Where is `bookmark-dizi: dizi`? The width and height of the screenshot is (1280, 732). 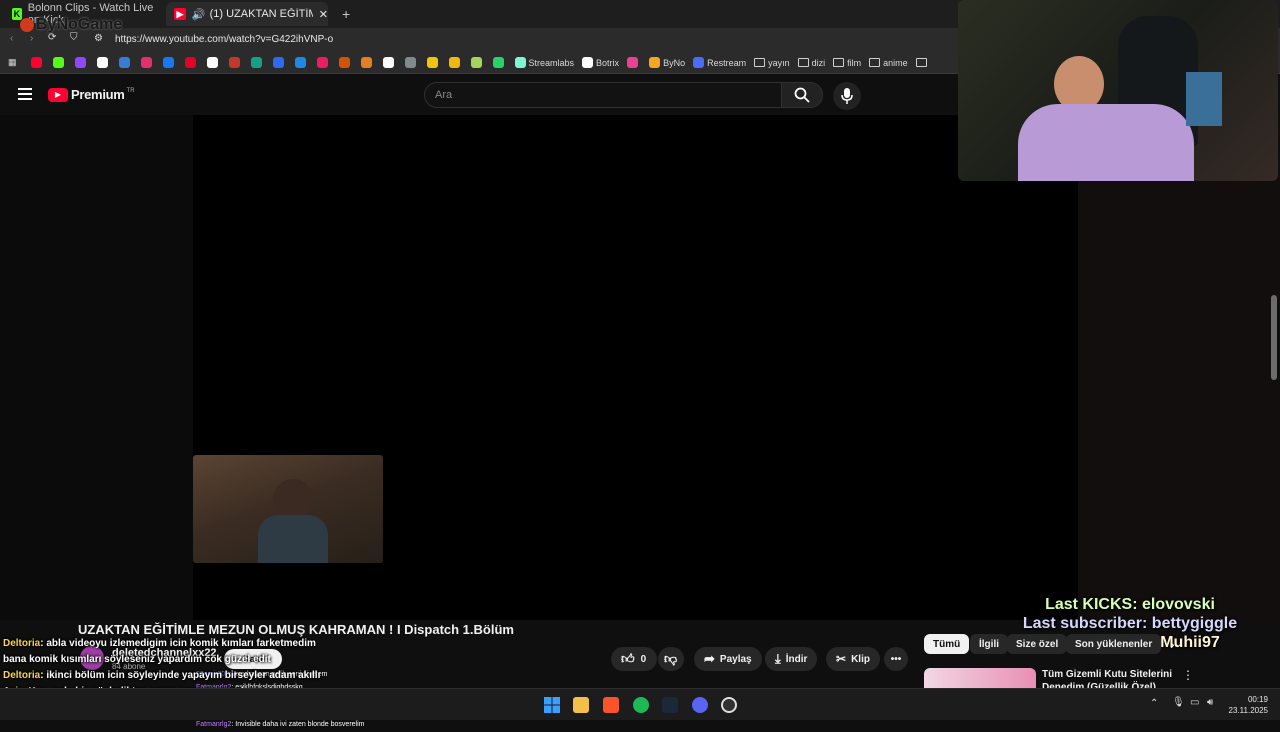 bookmark-dizi: dizi is located at coordinates (811, 63).